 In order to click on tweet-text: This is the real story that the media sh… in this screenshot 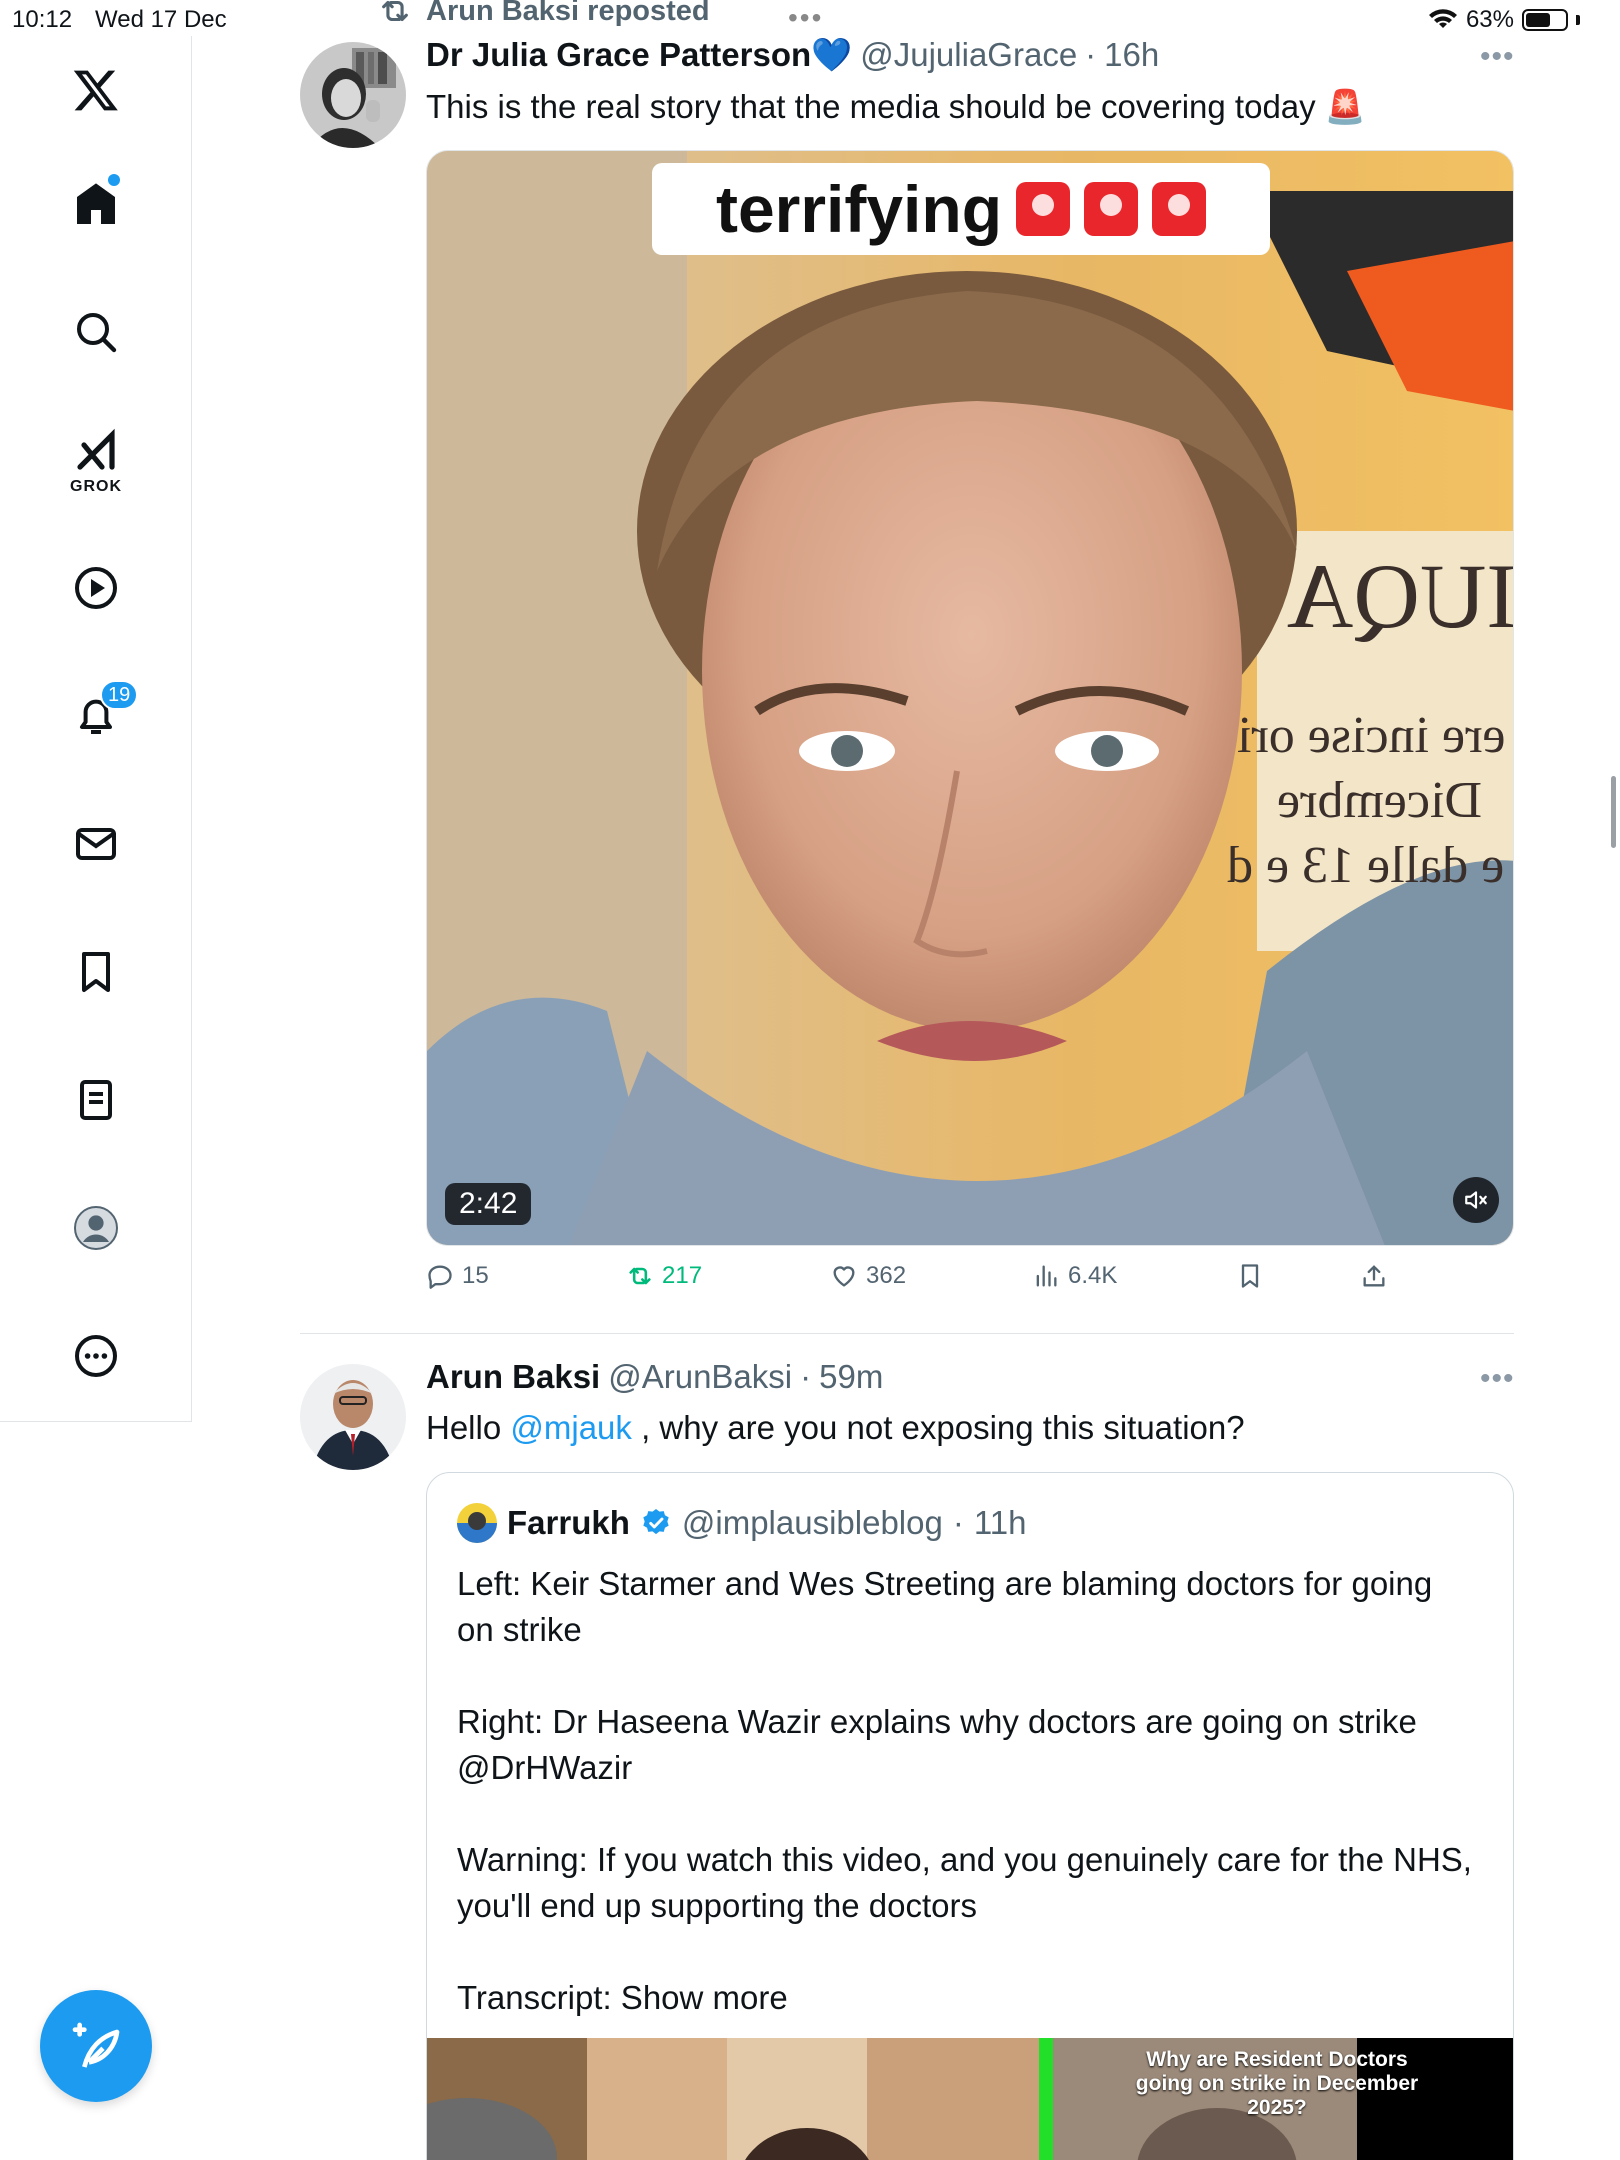, I will do `click(896, 106)`.